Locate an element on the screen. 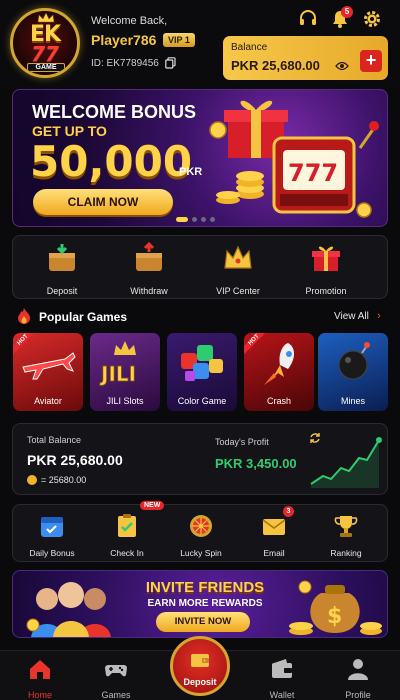  game-title: Color Game is located at coordinates (202, 401).